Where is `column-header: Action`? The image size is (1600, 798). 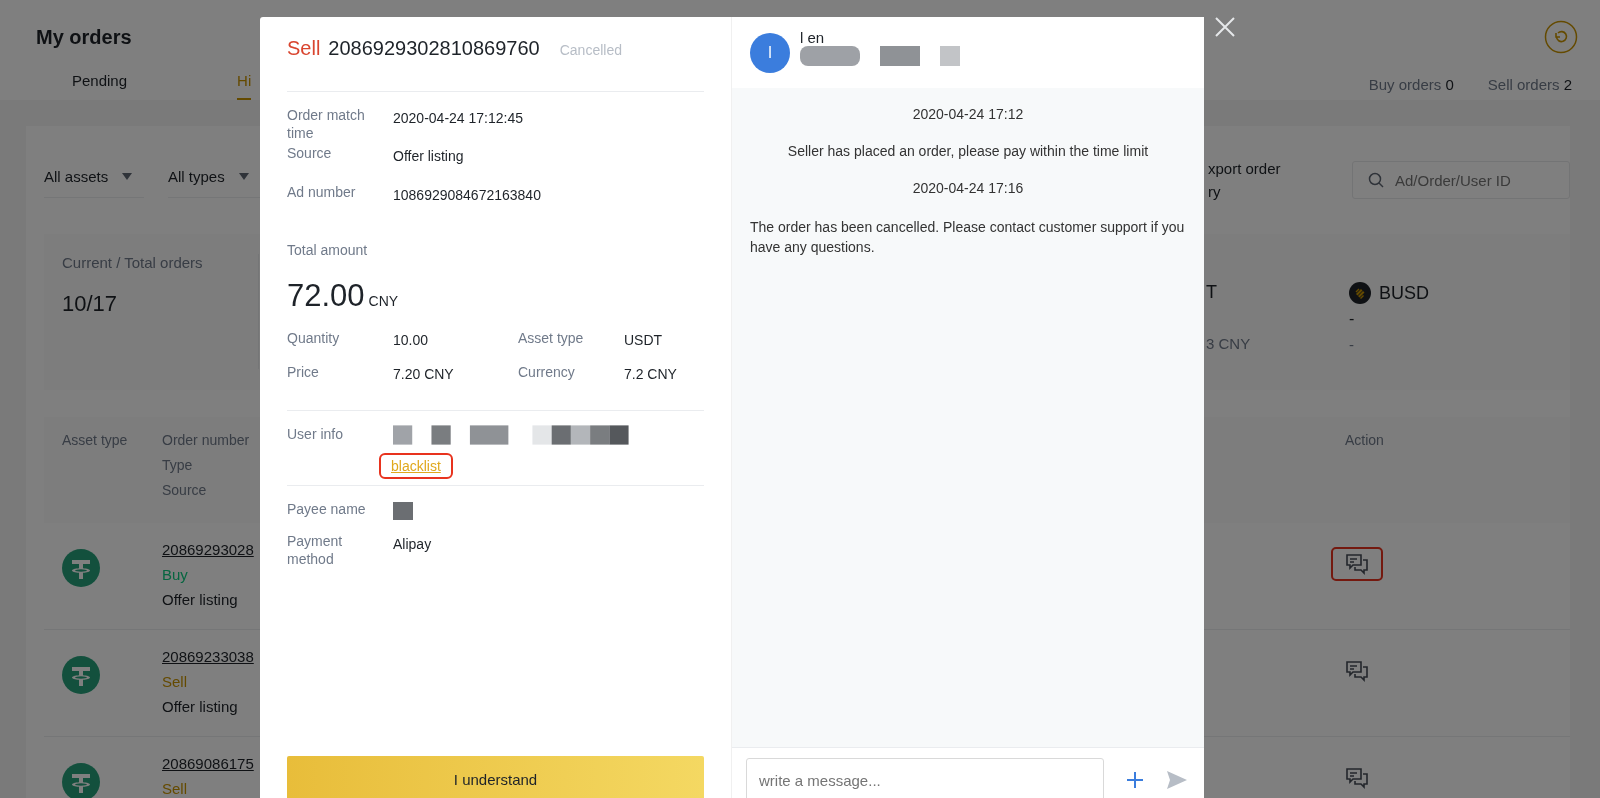 column-header: Action is located at coordinates (1365, 440).